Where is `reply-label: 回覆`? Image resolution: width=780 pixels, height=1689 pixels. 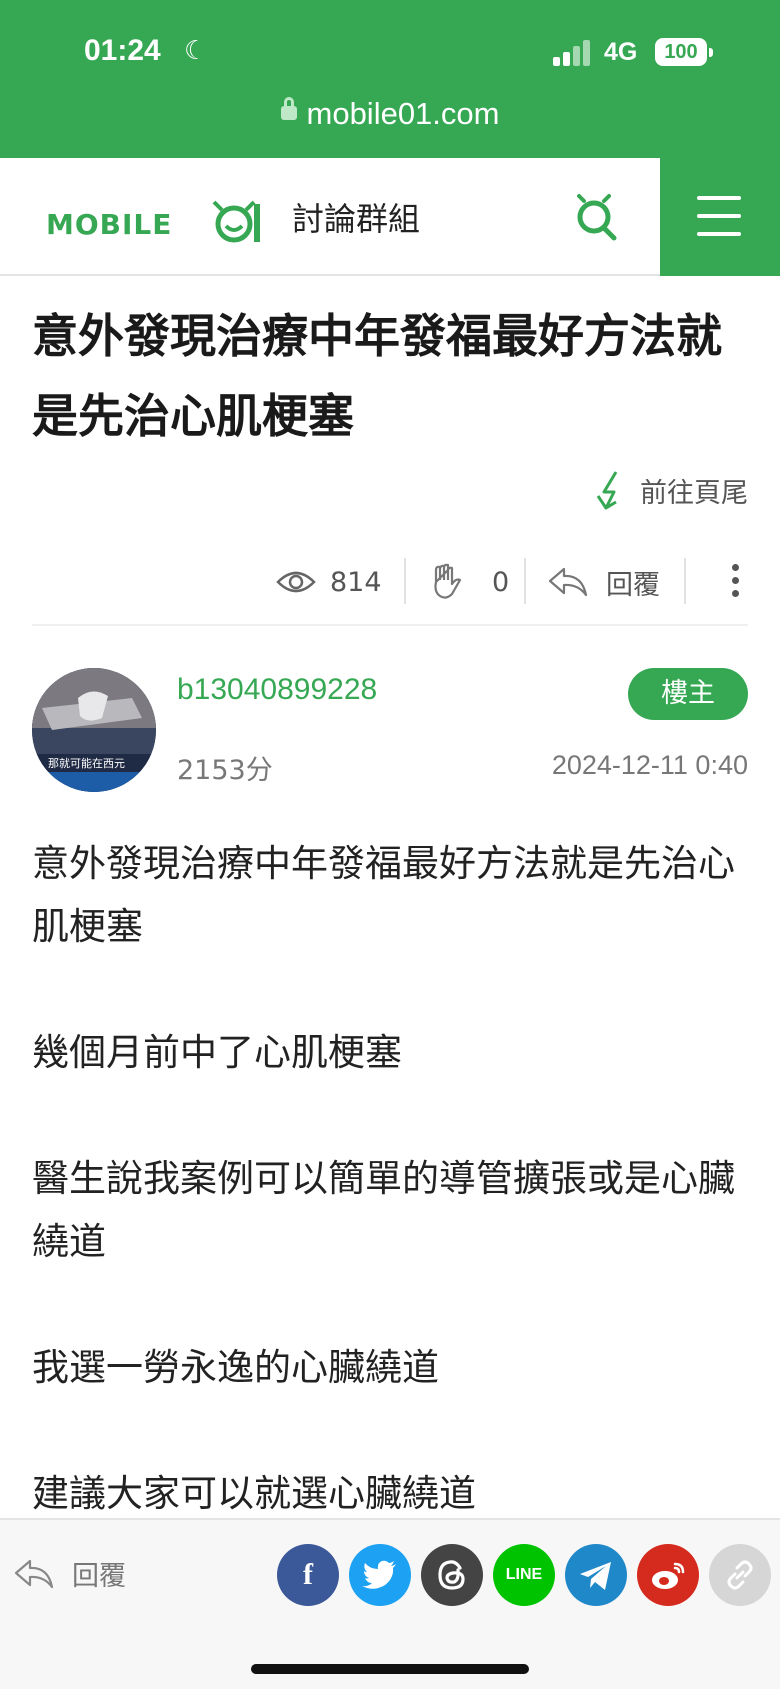 reply-label: 回覆 is located at coordinates (633, 585).